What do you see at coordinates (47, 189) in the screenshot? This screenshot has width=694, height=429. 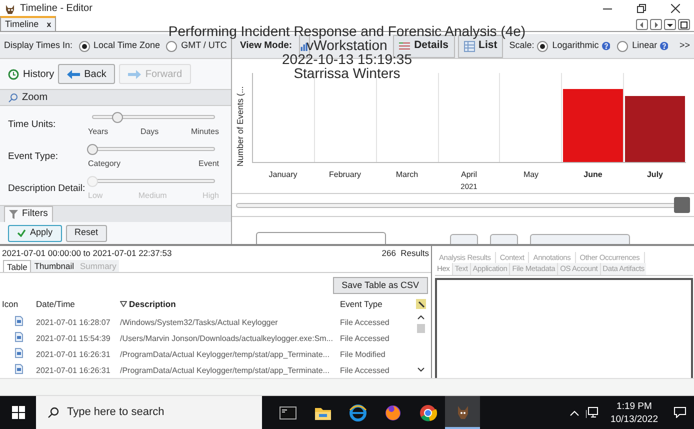 I see `slider-label: Description Detail:` at bounding box center [47, 189].